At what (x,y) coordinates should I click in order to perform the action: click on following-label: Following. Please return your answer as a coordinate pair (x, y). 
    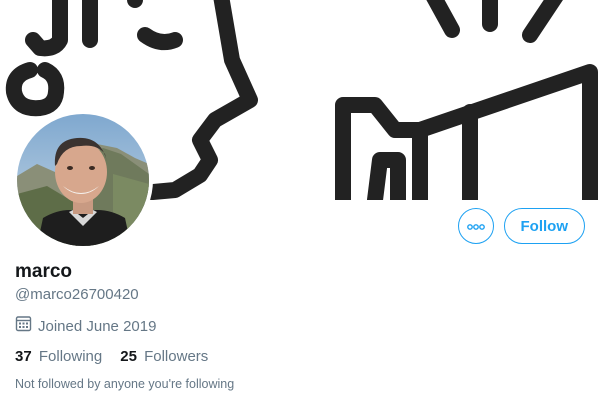
    Looking at the image, I should click on (70, 356).